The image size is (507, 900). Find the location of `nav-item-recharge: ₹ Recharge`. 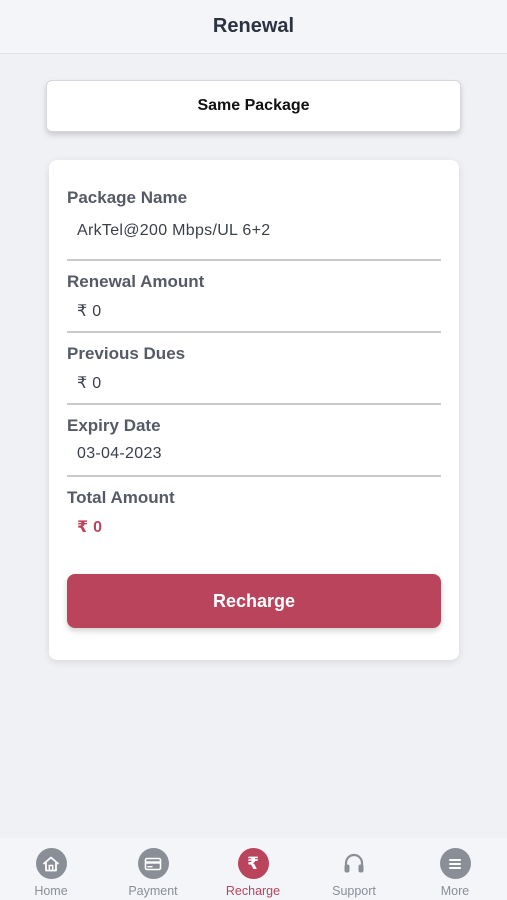

nav-item-recharge: ₹ Recharge is located at coordinates (253, 869).